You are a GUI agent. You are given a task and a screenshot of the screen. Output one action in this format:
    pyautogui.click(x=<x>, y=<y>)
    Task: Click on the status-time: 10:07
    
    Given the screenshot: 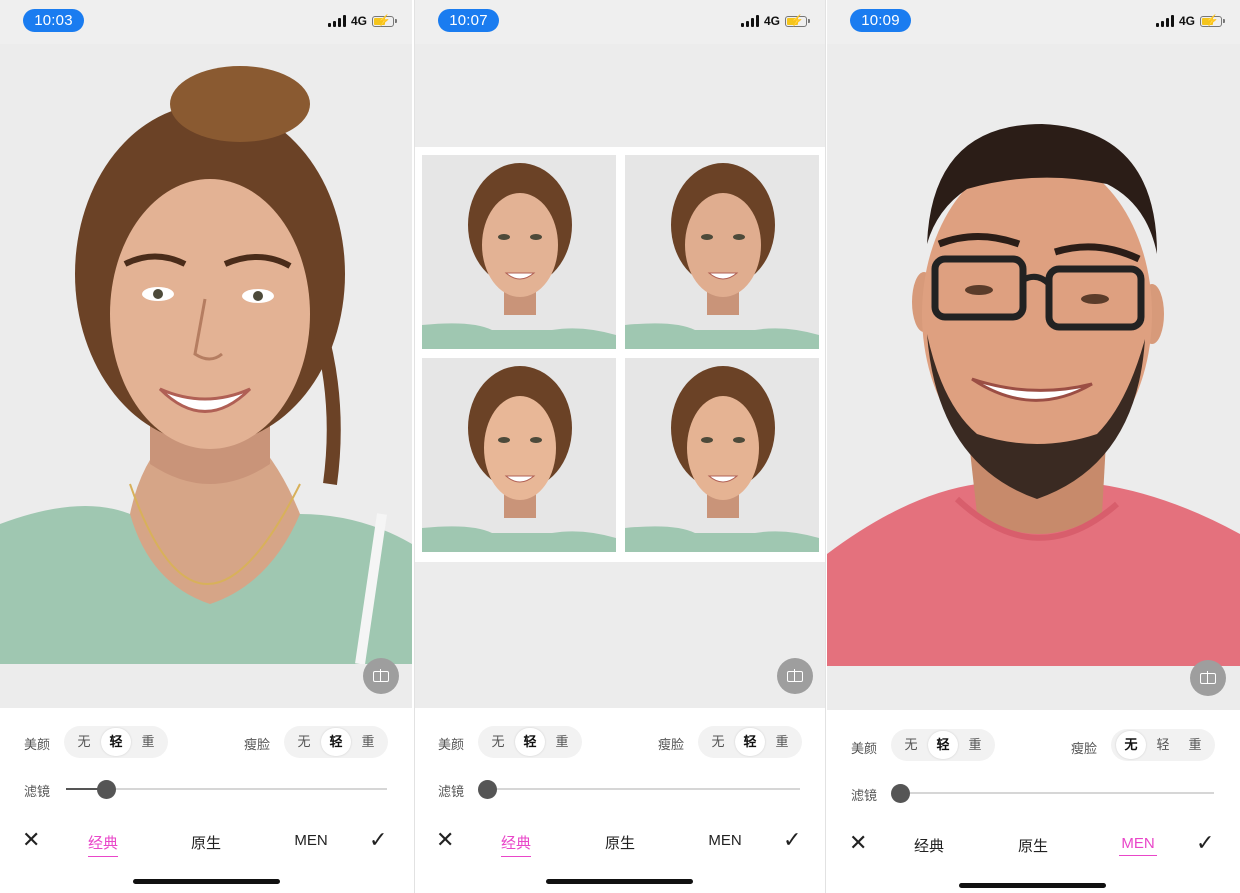 What is the action you would take?
    pyautogui.click(x=468, y=20)
    